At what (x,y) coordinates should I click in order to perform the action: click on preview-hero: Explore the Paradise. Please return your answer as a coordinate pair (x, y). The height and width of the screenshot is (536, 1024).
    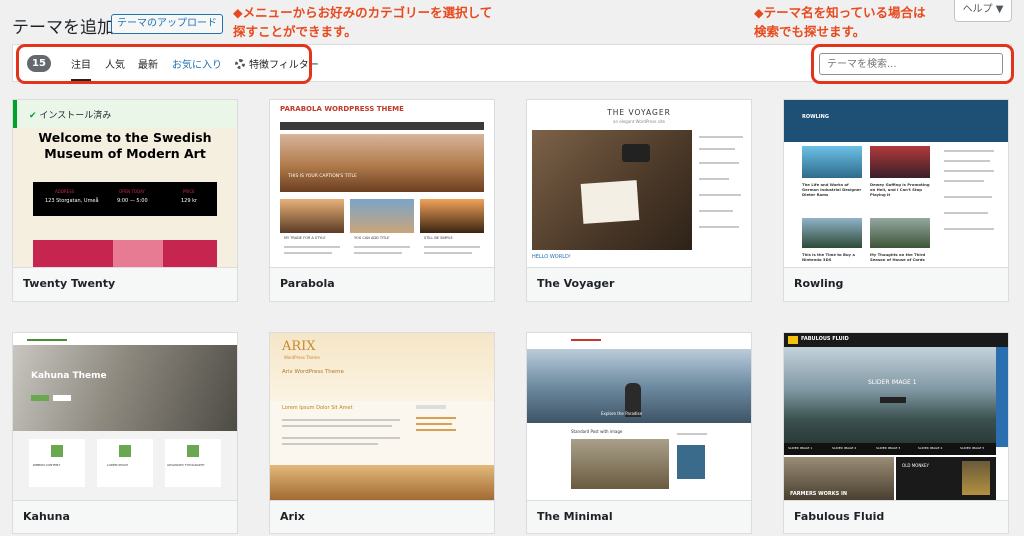
    Looking at the image, I should click on (639, 386).